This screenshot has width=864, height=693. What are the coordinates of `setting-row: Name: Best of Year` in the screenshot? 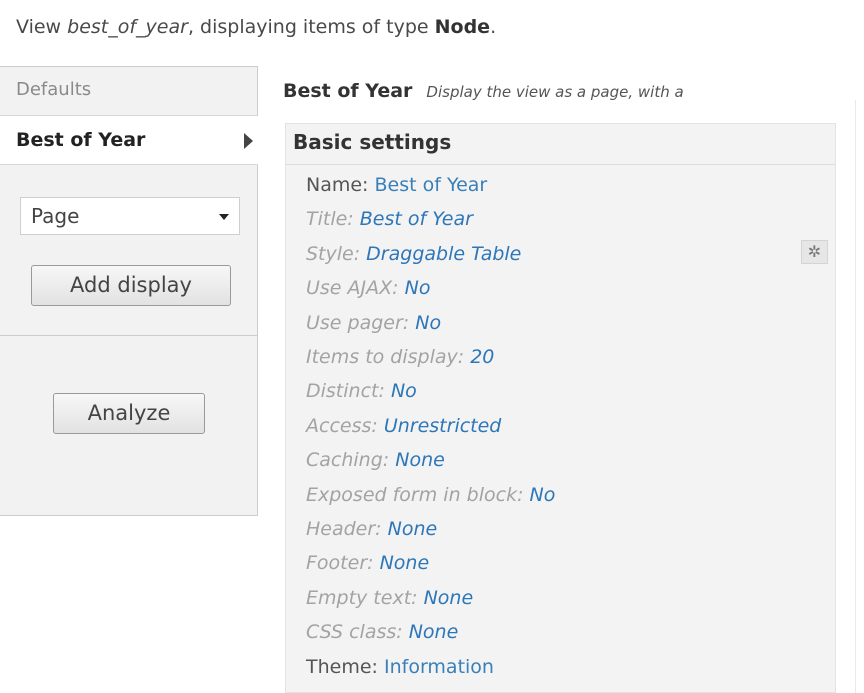 It's located at (396, 185).